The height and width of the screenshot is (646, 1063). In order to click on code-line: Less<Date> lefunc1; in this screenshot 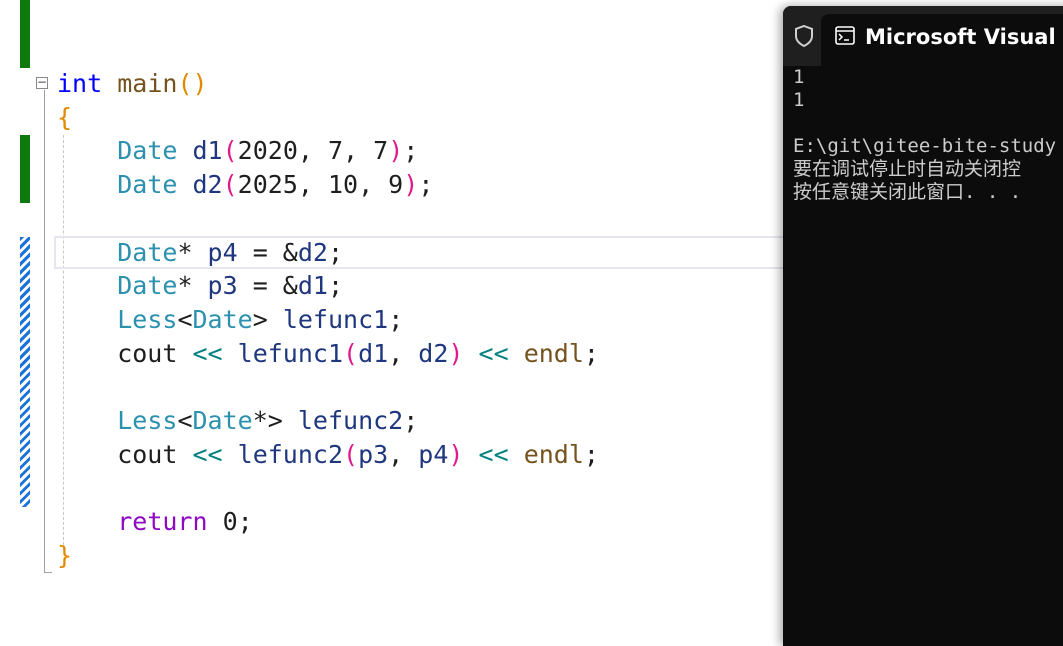, I will do `click(230, 320)`.